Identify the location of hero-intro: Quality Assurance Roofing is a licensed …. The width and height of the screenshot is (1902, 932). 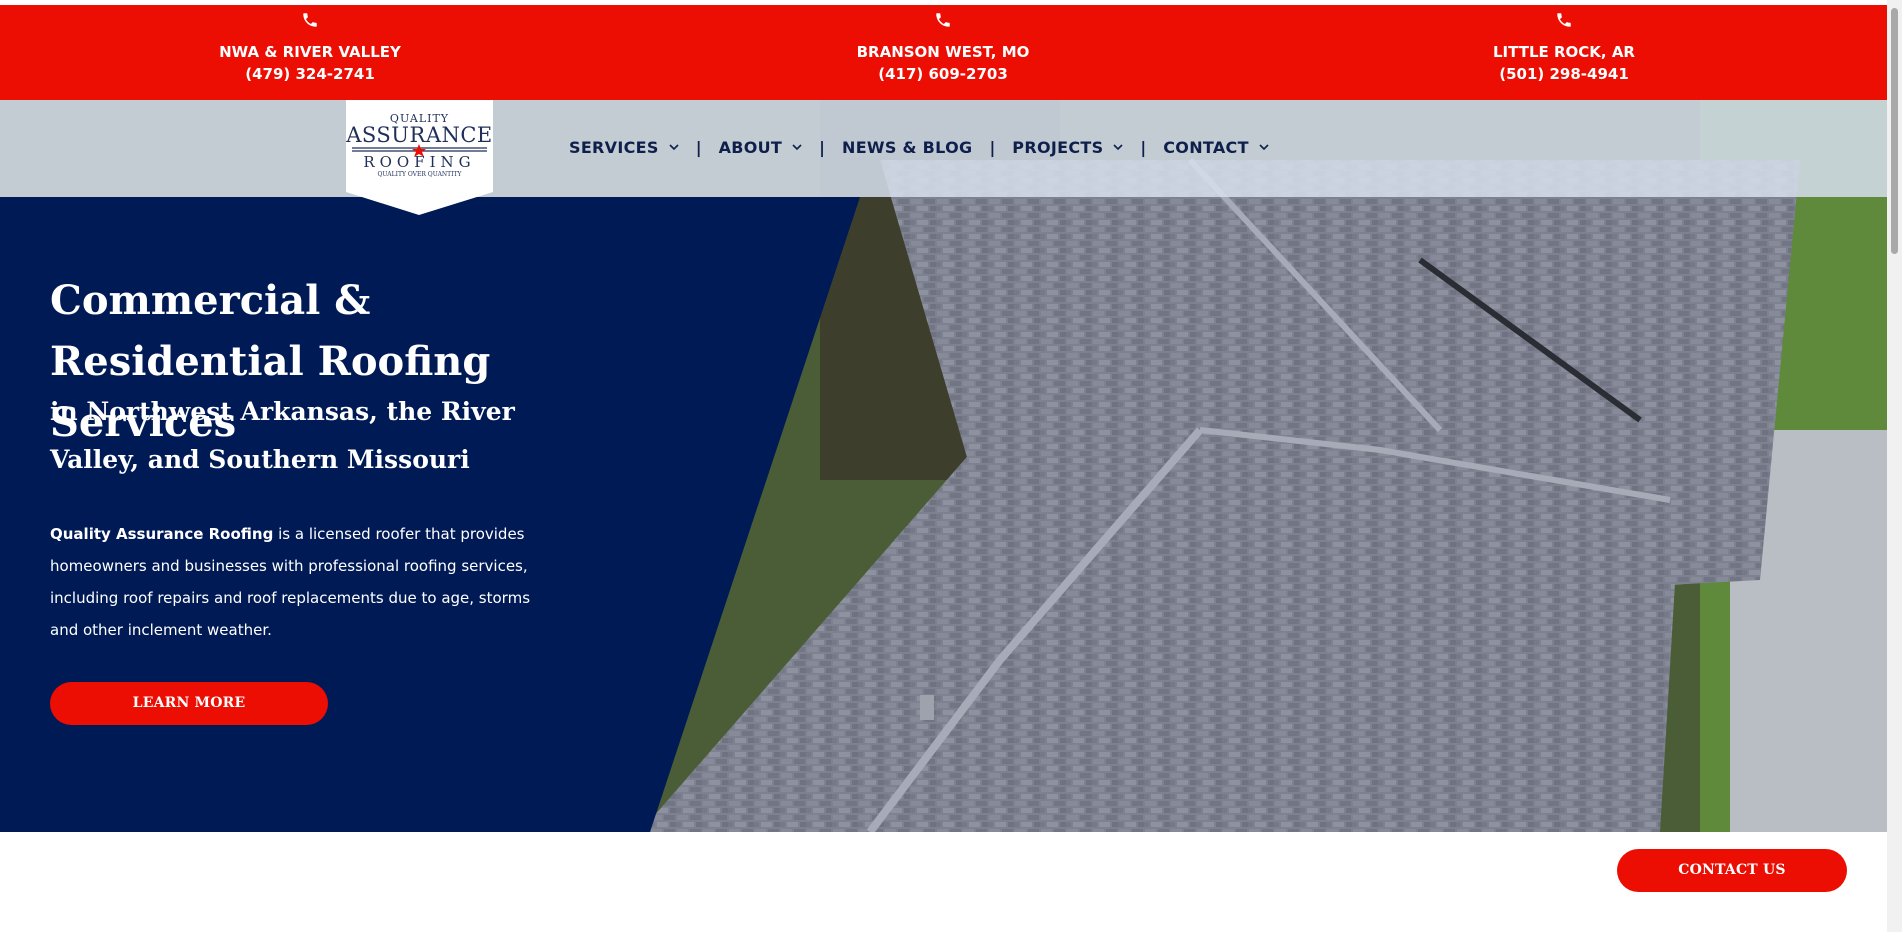
(300, 582).